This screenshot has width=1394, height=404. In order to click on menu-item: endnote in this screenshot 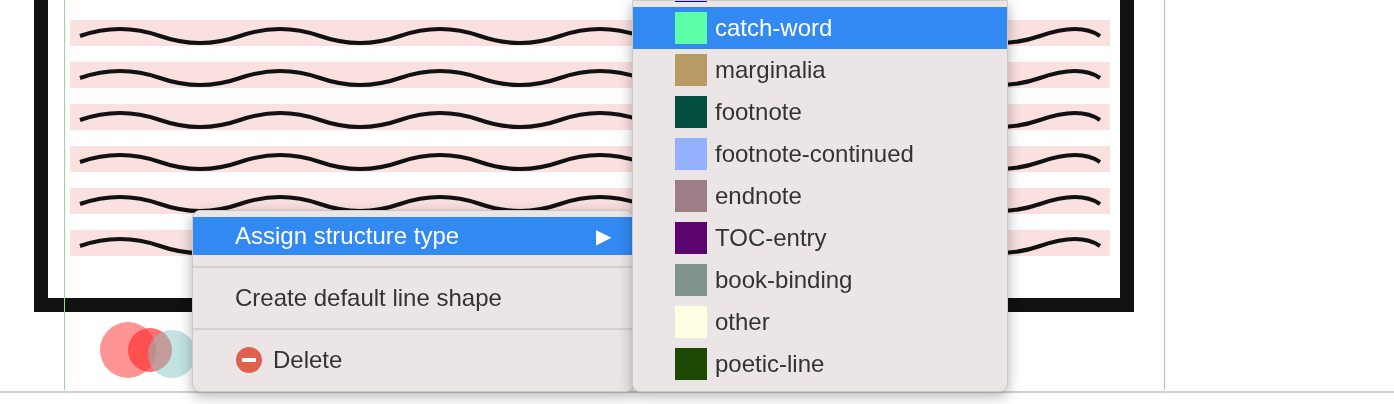, I will do `click(820, 196)`.